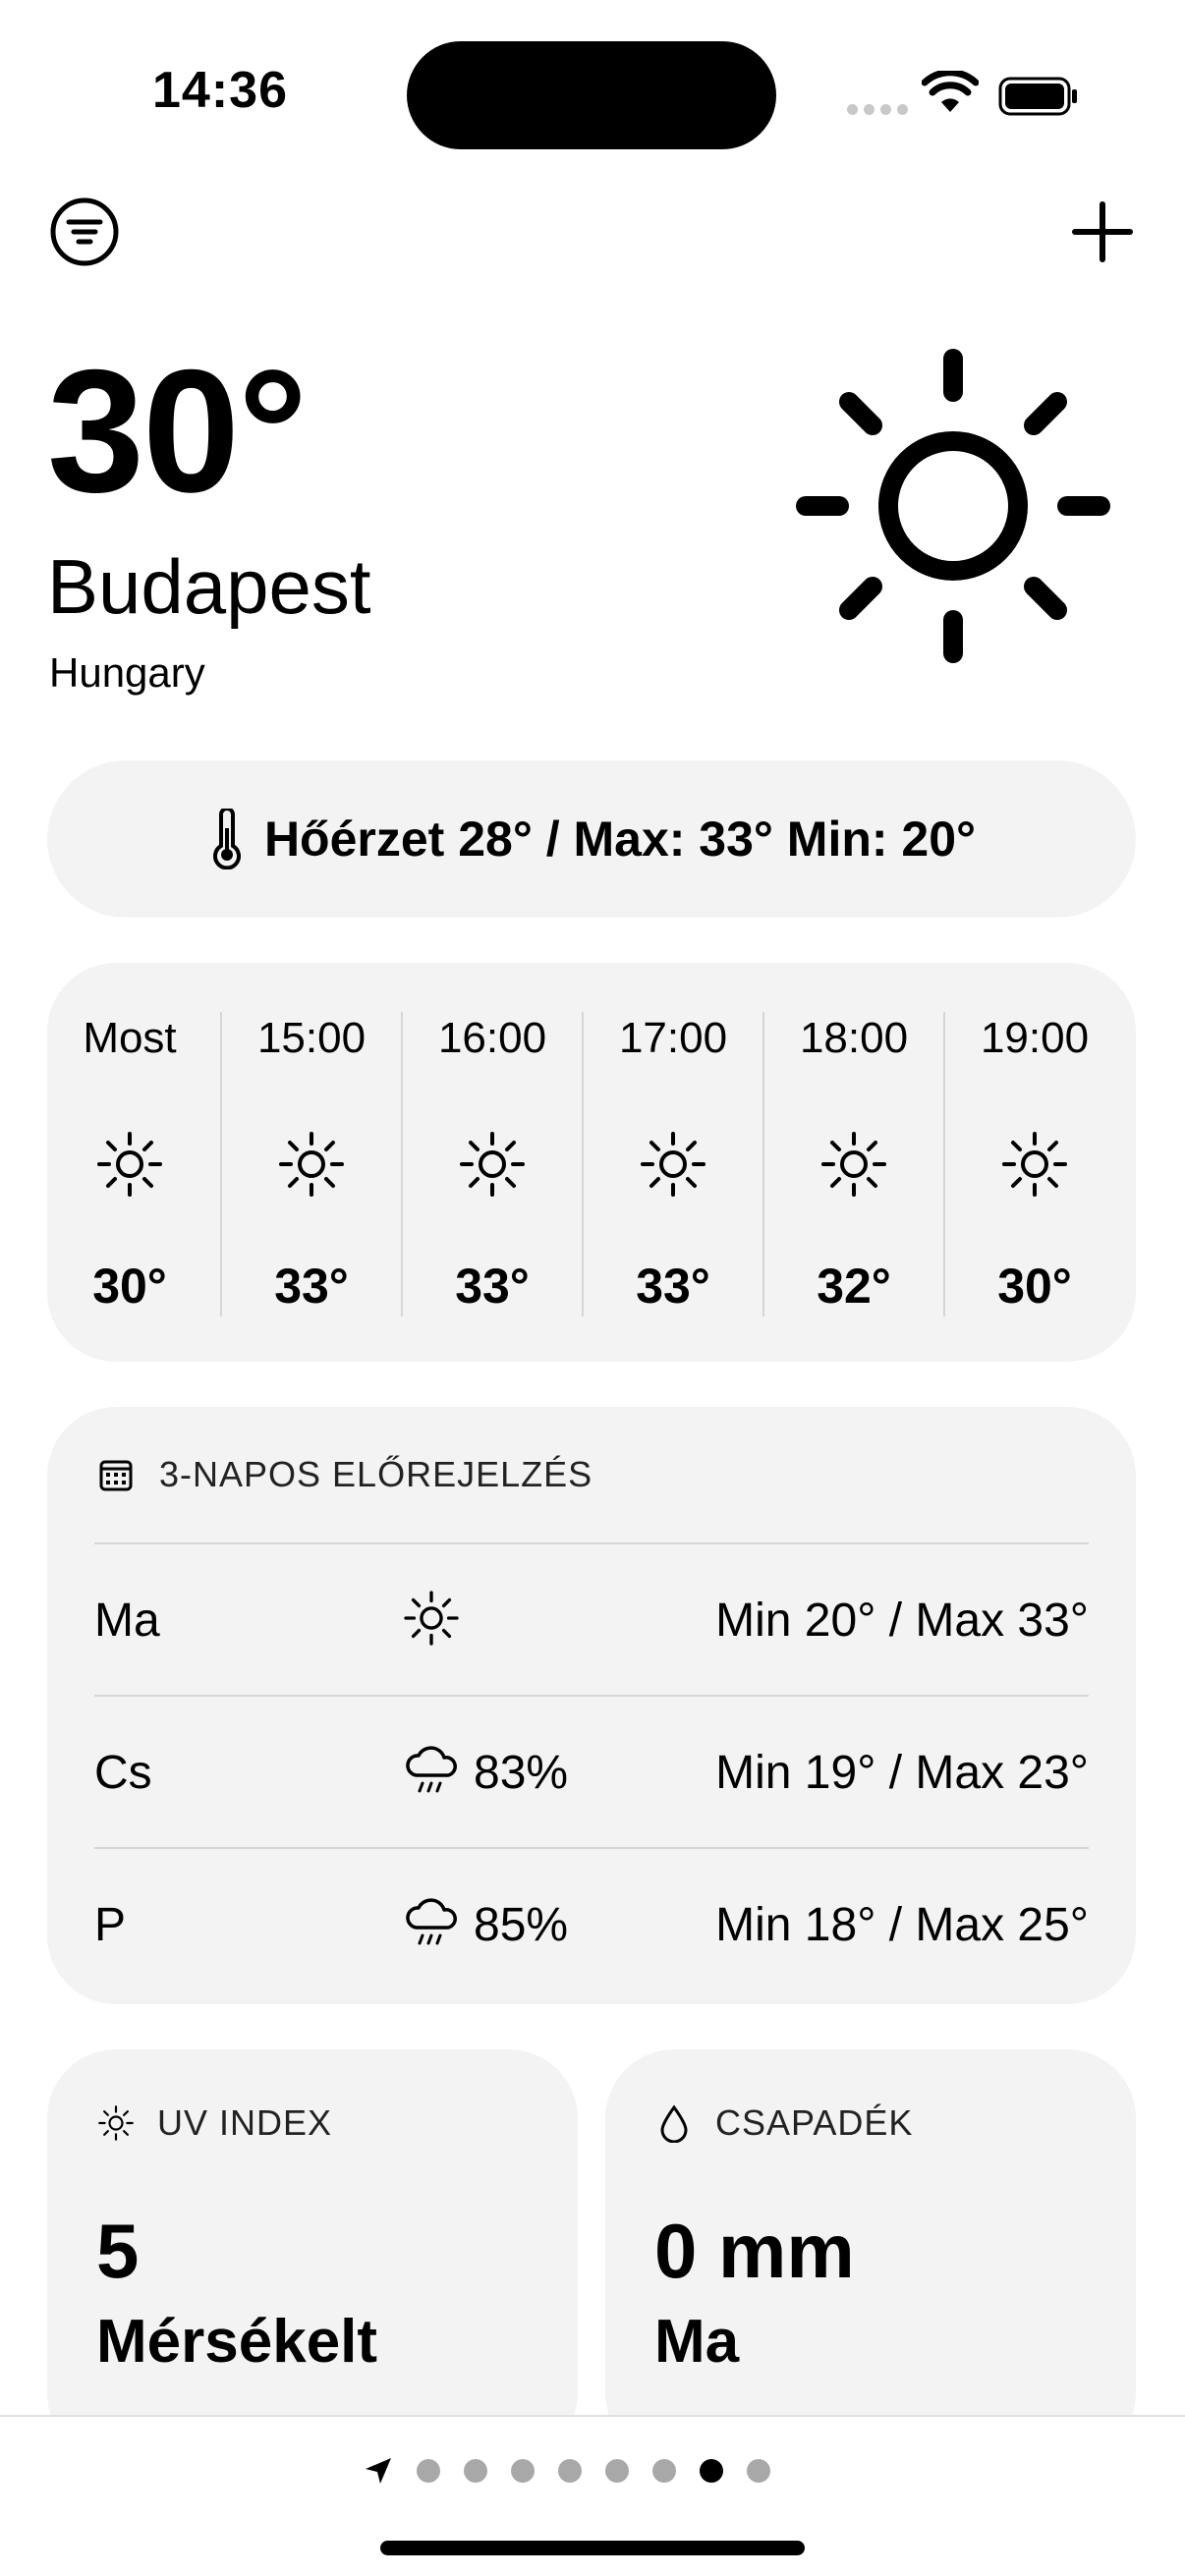  What do you see at coordinates (379, 2471) in the screenshot?
I see `location-arrow-icon` at bounding box center [379, 2471].